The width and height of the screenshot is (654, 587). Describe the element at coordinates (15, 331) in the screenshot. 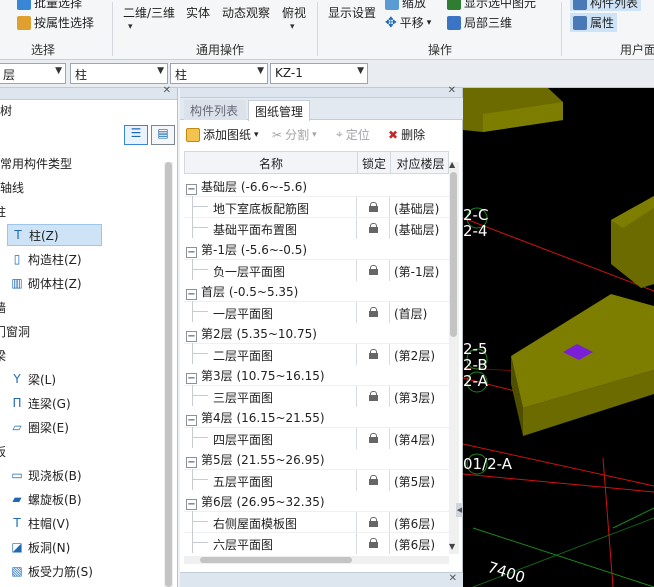

I see `tree-item: 门窗洞` at that location.